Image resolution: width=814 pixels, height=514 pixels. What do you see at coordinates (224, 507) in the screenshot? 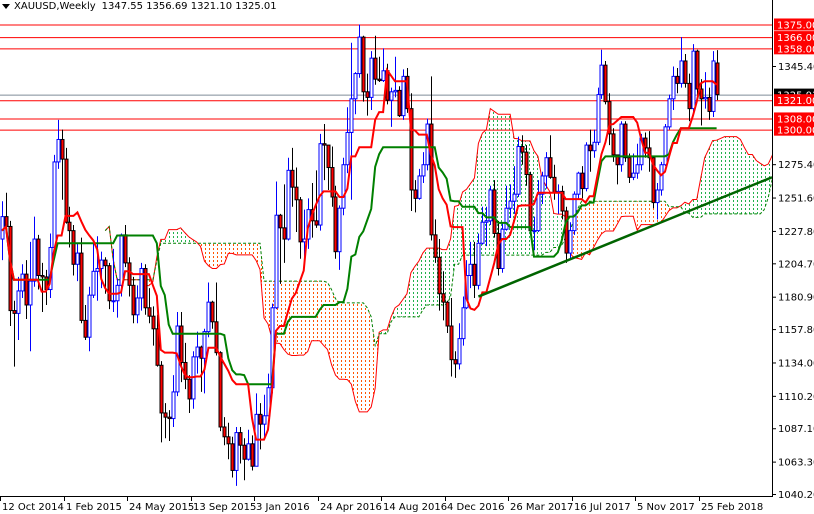
I see `date-tick-label: 13 Sep 2015` at bounding box center [224, 507].